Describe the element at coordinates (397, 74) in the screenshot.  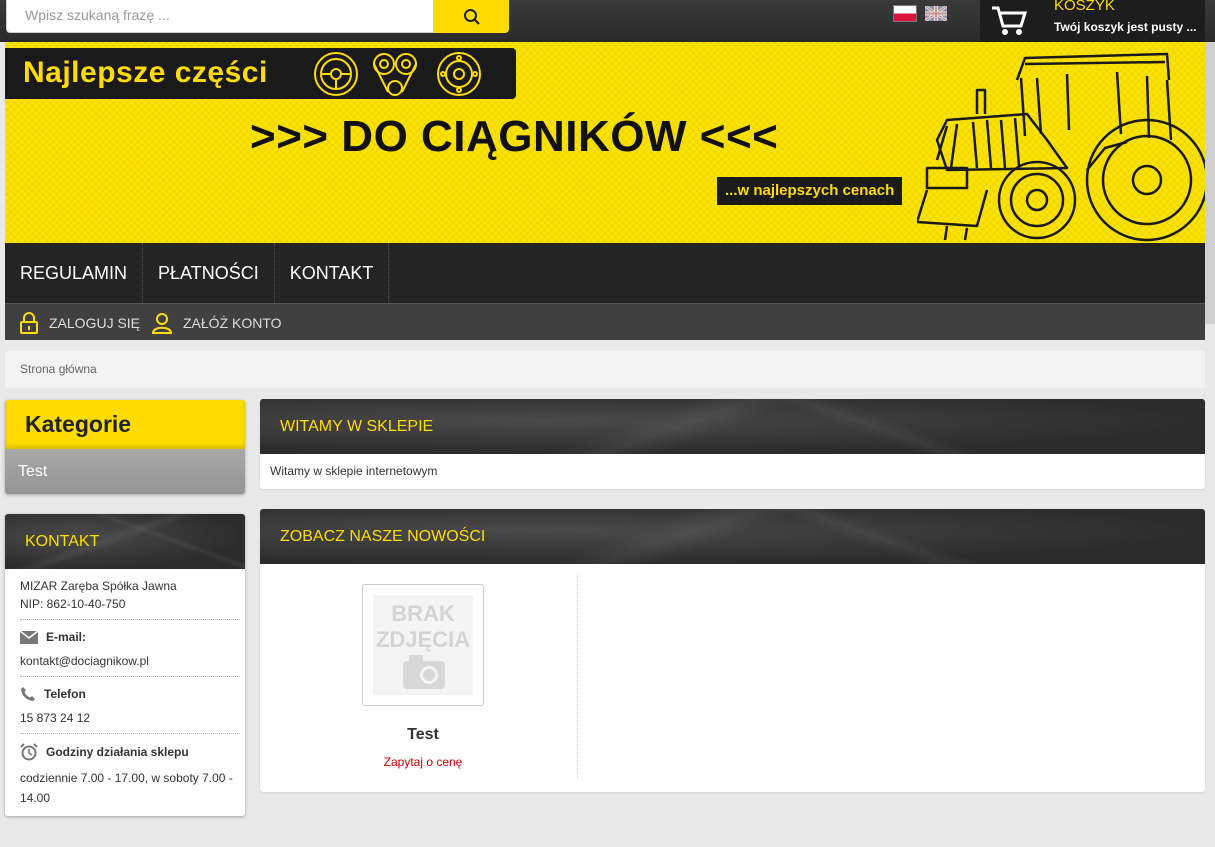
I see `parts-icons` at that location.